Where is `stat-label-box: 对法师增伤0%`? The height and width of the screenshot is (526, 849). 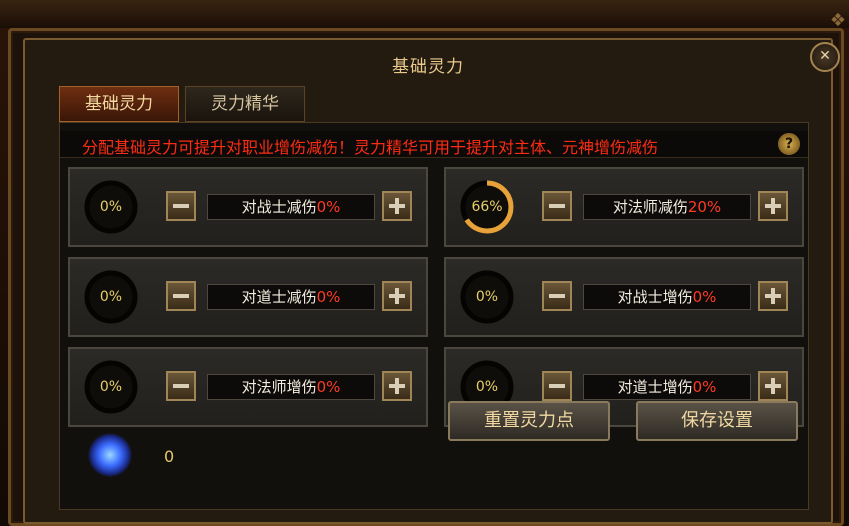 stat-label-box: 对法师增伤0% is located at coordinates (291, 387).